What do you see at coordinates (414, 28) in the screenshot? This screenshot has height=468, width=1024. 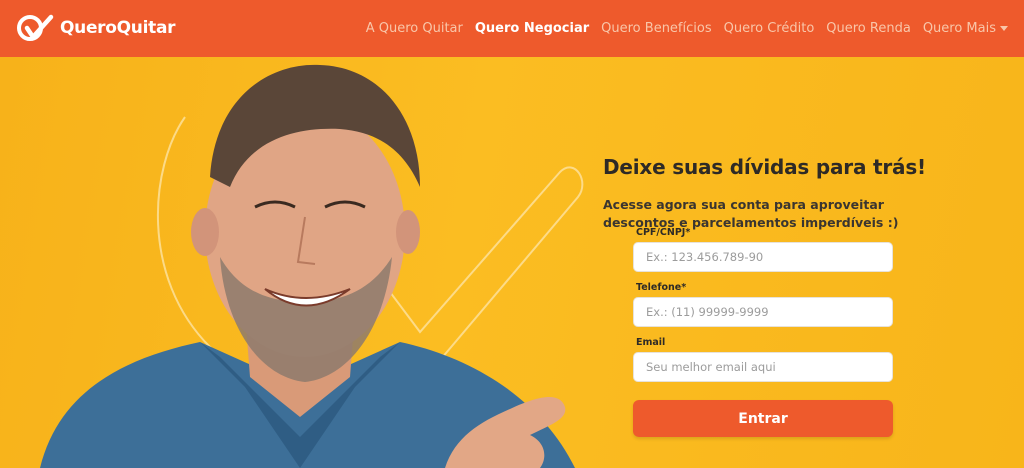 I see `nav-a-quero-quitar: A Quero Quitar` at bounding box center [414, 28].